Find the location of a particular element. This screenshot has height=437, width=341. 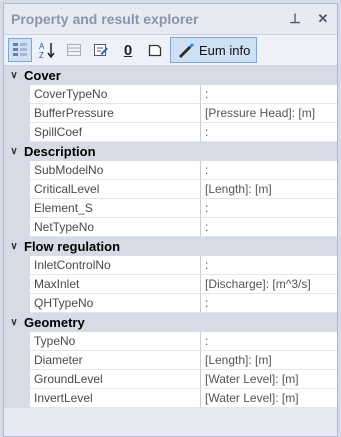

property-row: SubModelNo : is located at coordinates (170, 170).